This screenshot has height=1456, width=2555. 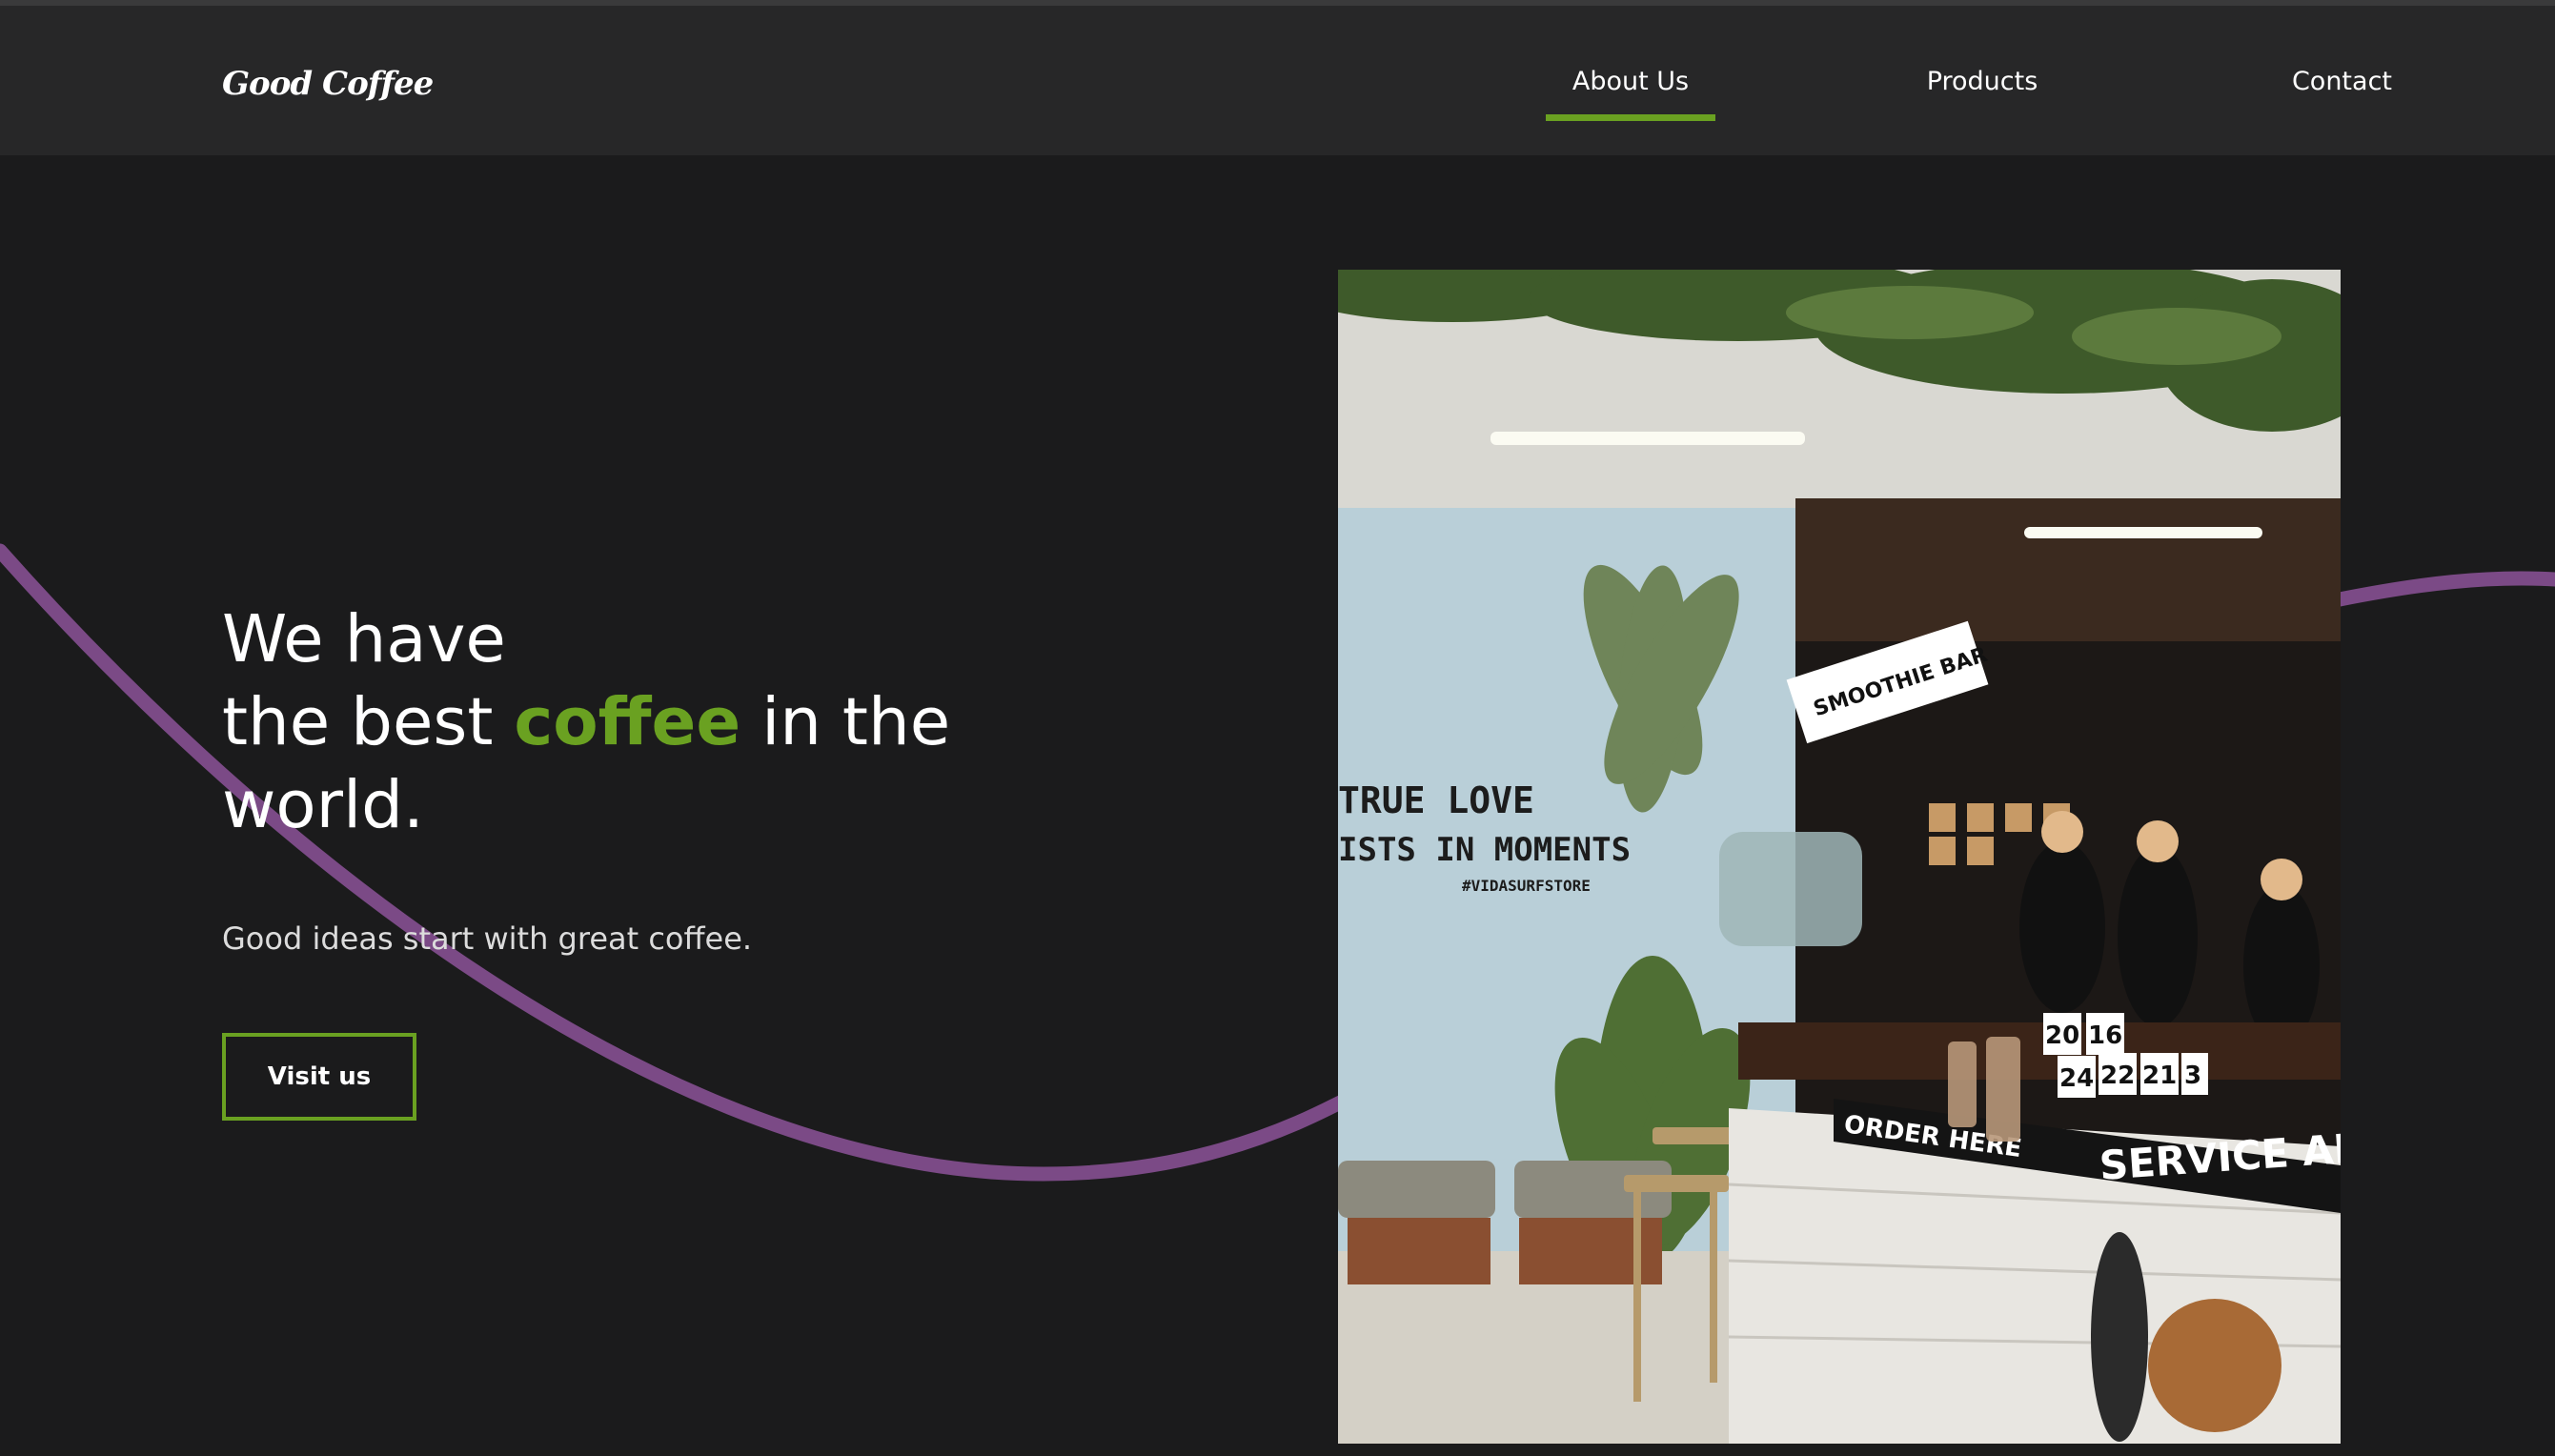 I want to click on number-card: 20, so click(x=2062, y=1035).